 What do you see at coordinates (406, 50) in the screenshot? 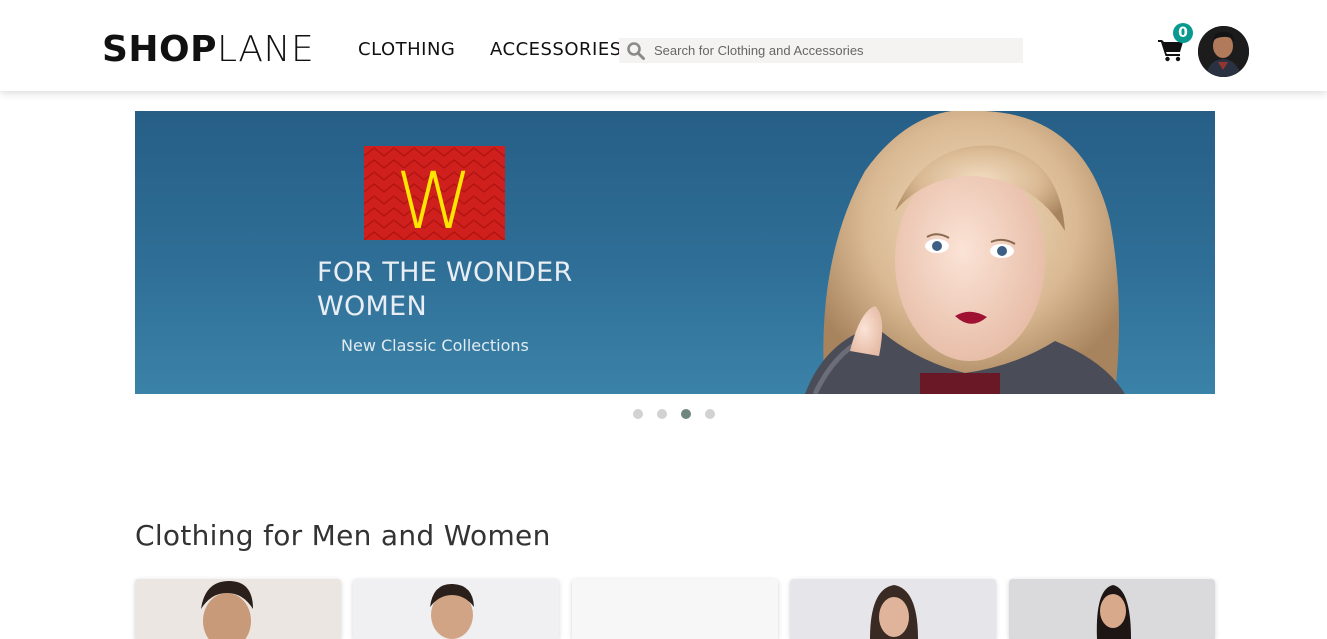
I see `nav-clothing-link: CLOTHING` at bounding box center [406, 50].